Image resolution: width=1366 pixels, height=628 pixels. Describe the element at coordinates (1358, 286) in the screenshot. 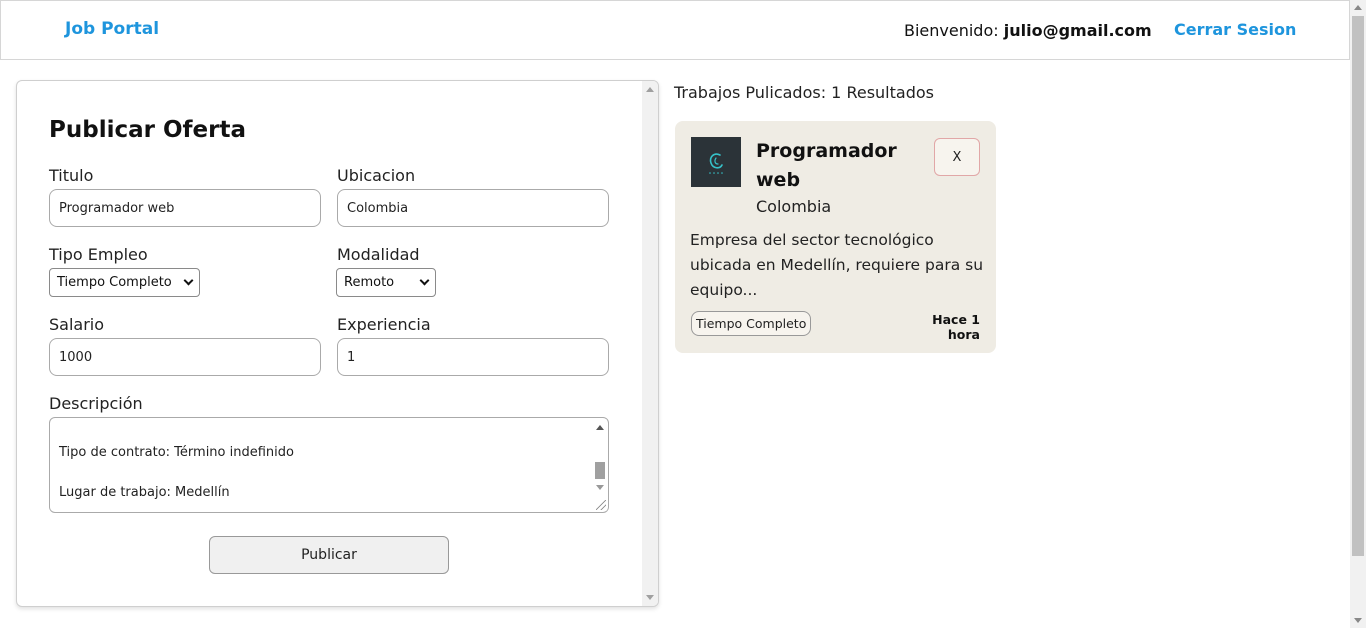

I see `page-scrollbar-thumb` at that location.